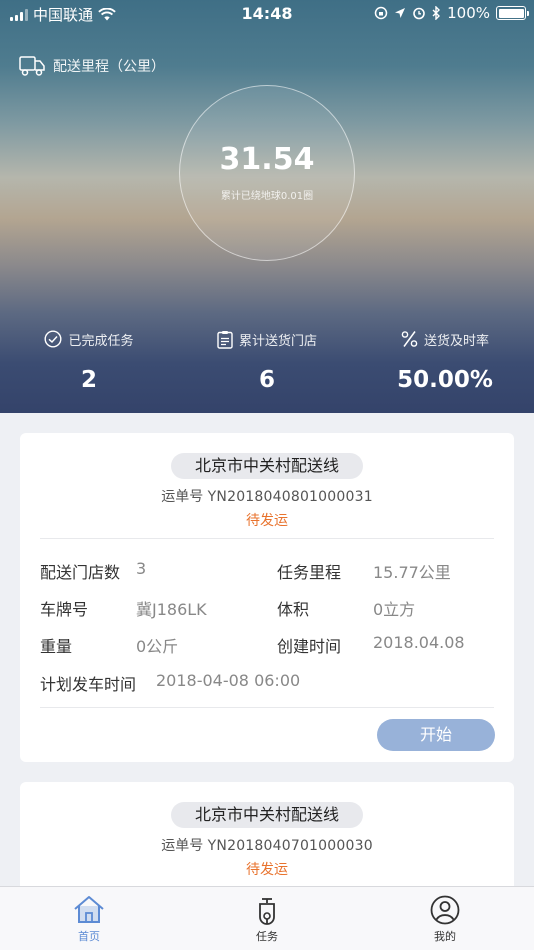 The height and width of the screenshot is (950, 534). I want to click on field-label: 计划发车时间, so click(88, 684).